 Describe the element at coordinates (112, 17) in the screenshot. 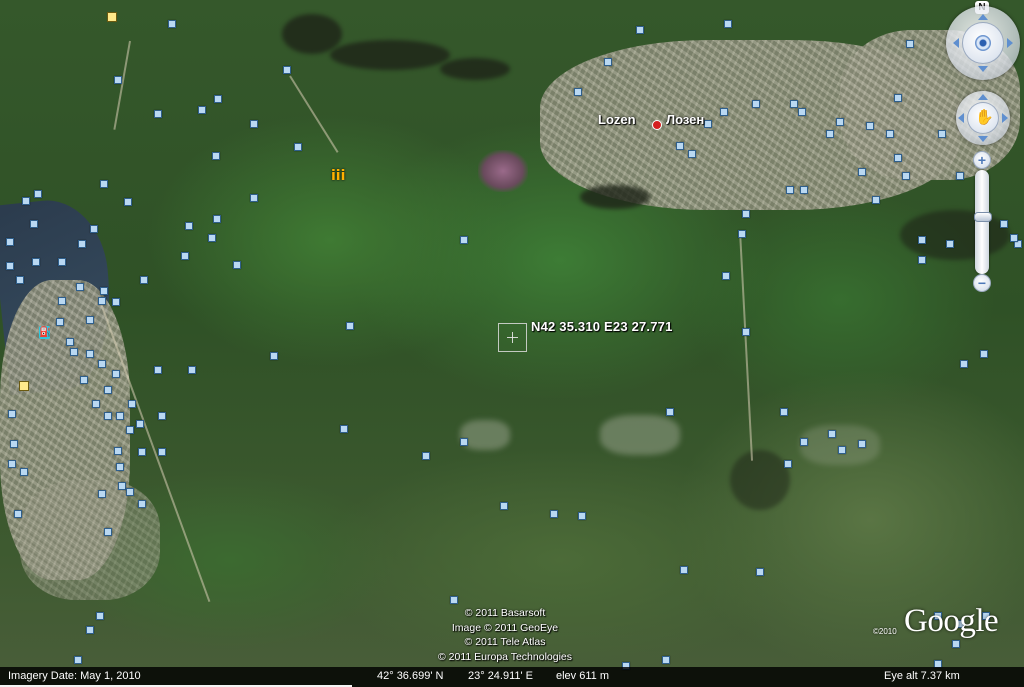

I see `poi-marker` at that location.